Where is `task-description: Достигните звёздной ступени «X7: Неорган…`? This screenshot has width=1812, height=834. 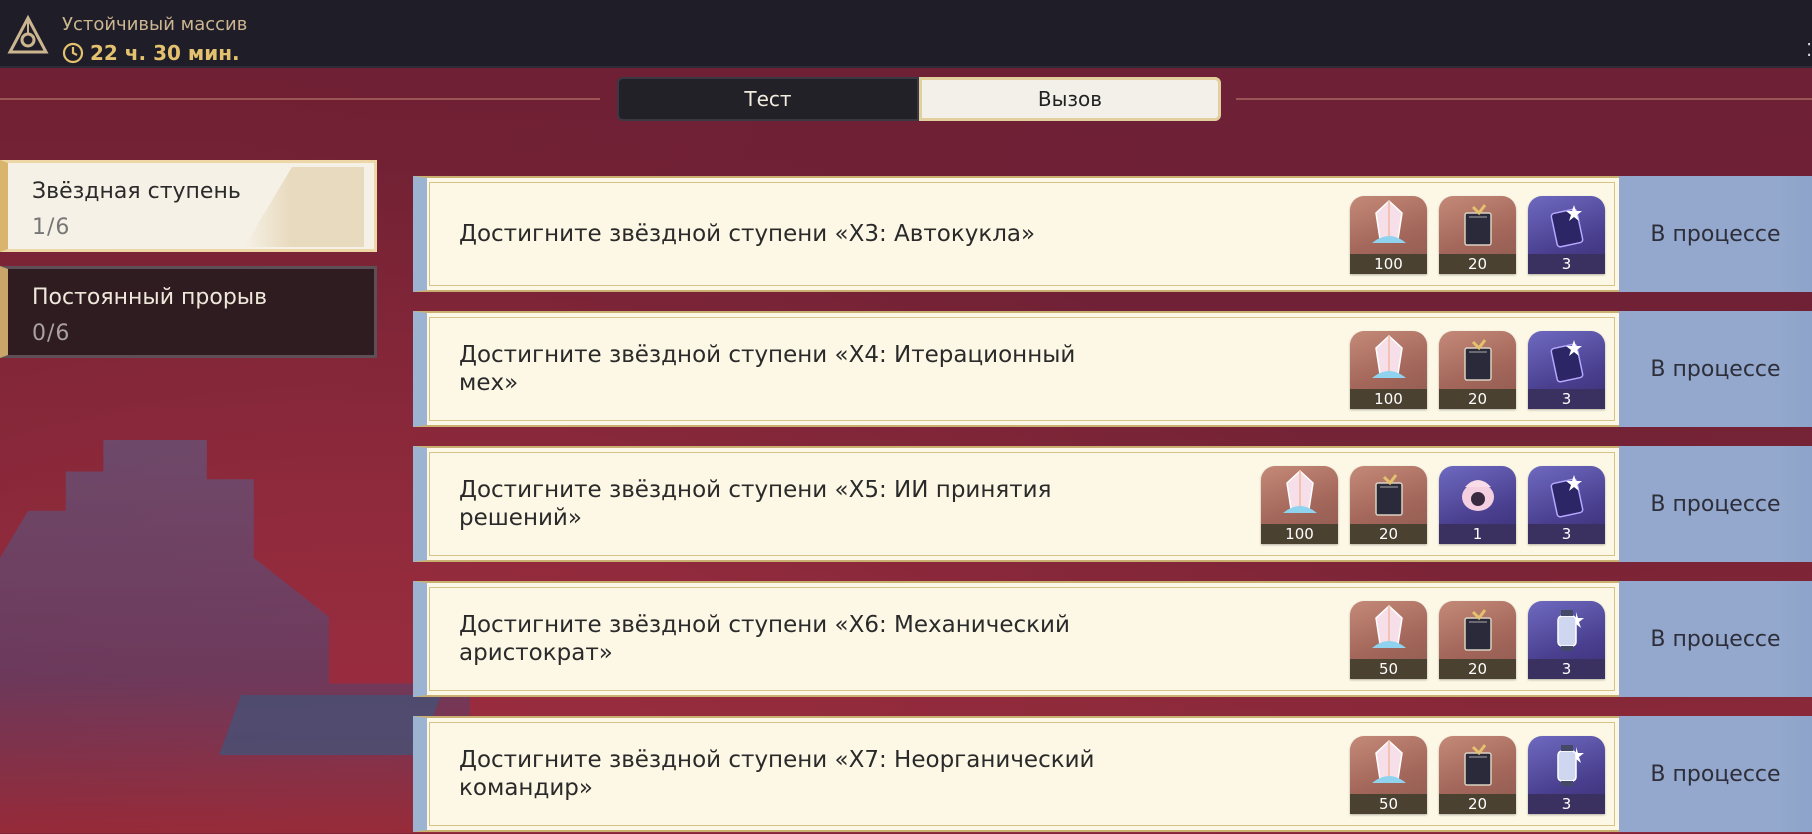
task-description: Достигните звёздной ступени «X7: Неорган… is located at coordinates (777, 774).